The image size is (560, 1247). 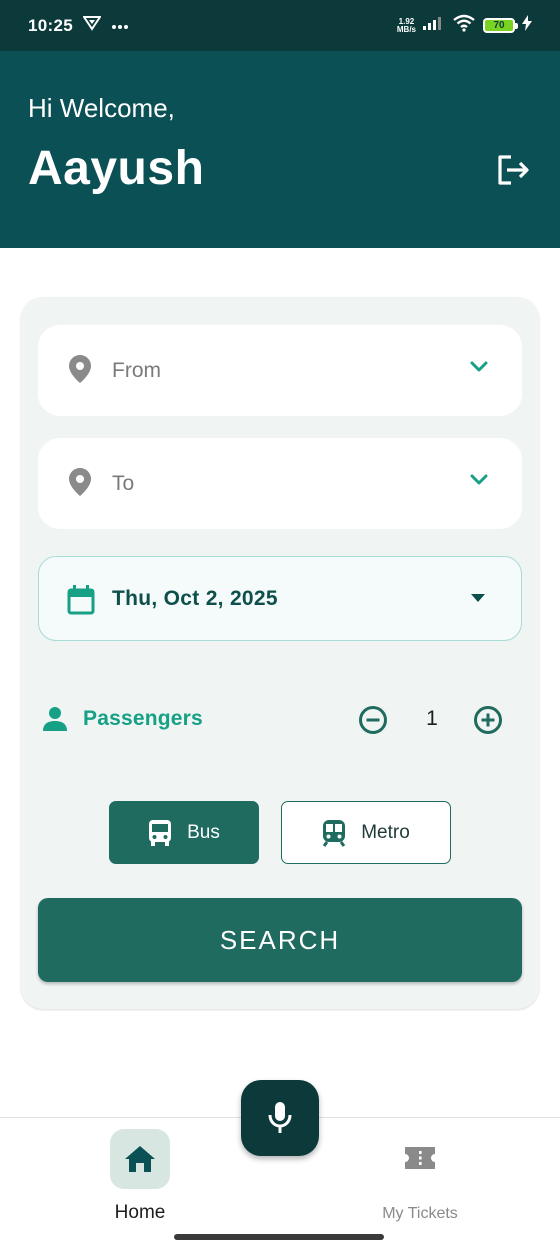 I want to click on logout-button, so click(x=513, y=170).